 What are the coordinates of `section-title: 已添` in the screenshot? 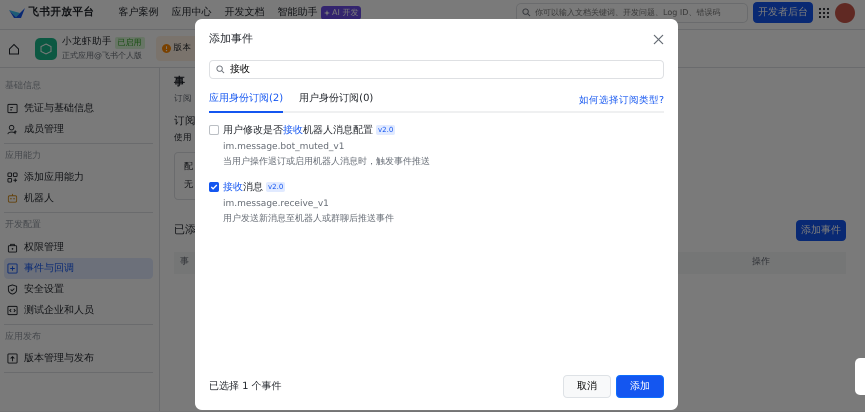 It's located at (185, 230).